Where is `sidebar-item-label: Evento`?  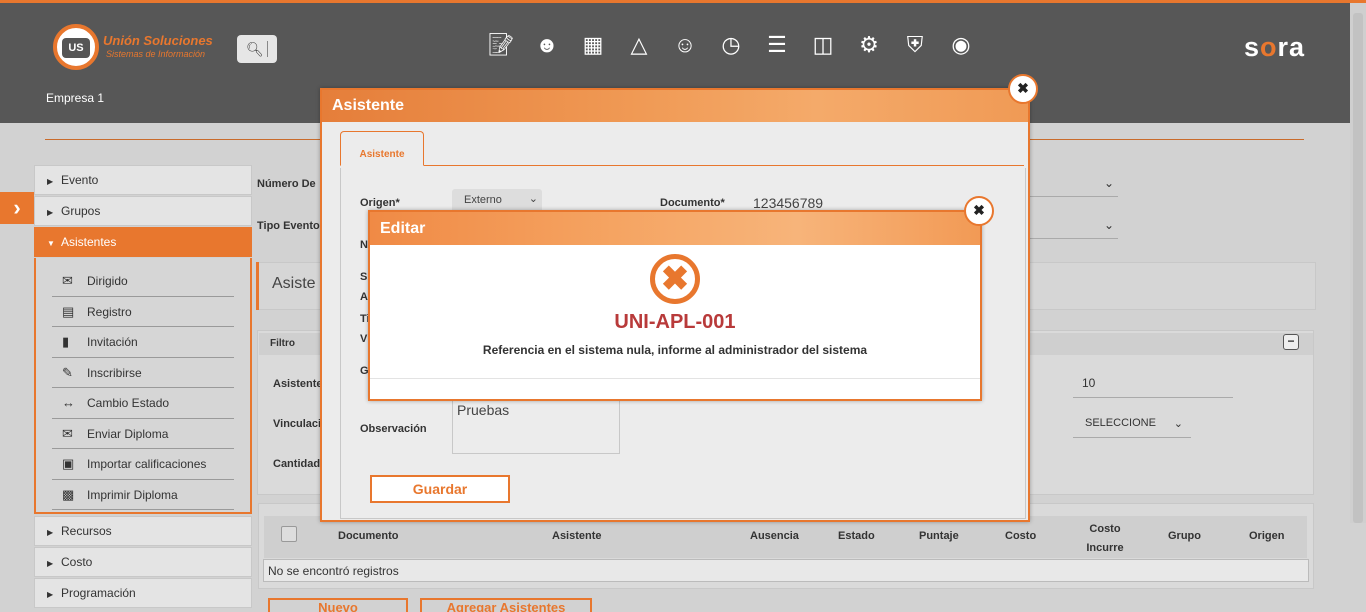 sidebar-item-label: Evento is located at coordinates (80, 180).